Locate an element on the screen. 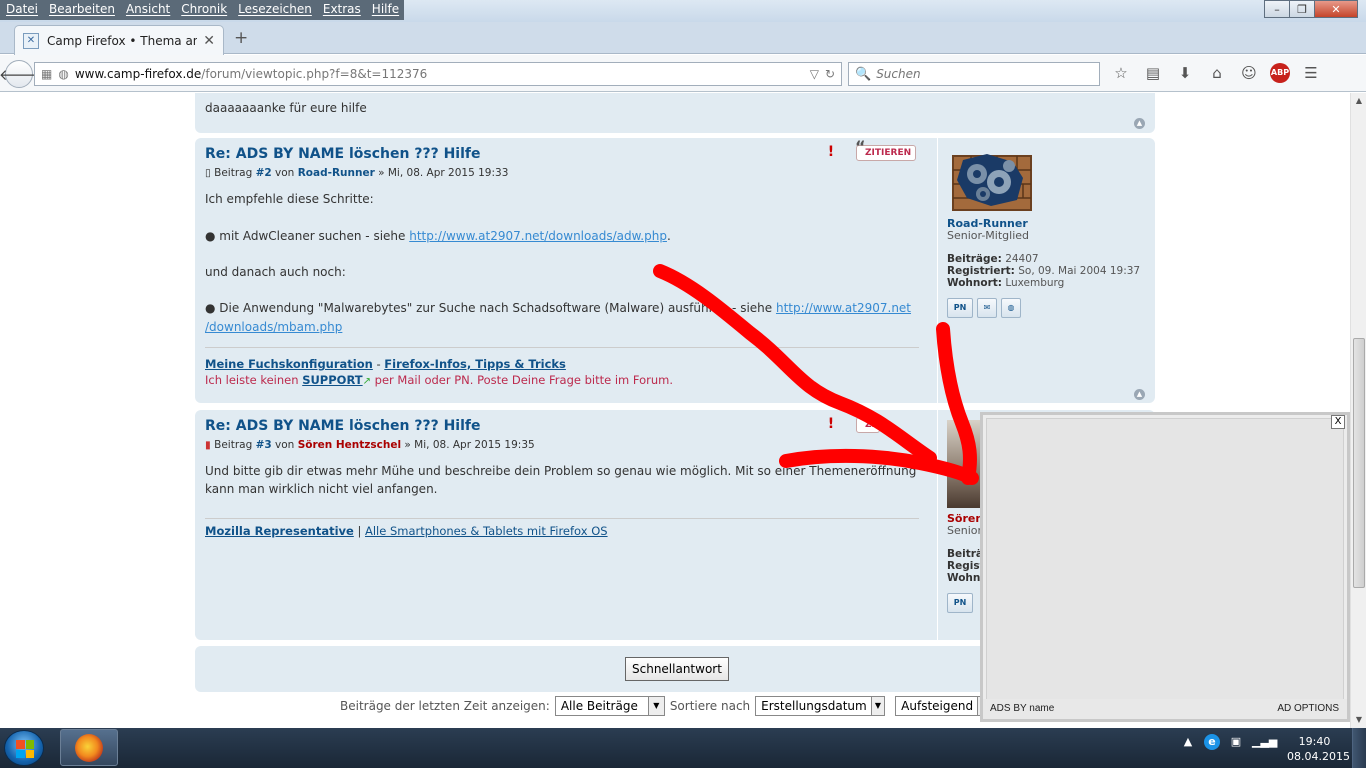 The image size is (1366, 768). search-box: 🔍 is located at coordinates (974, 74).